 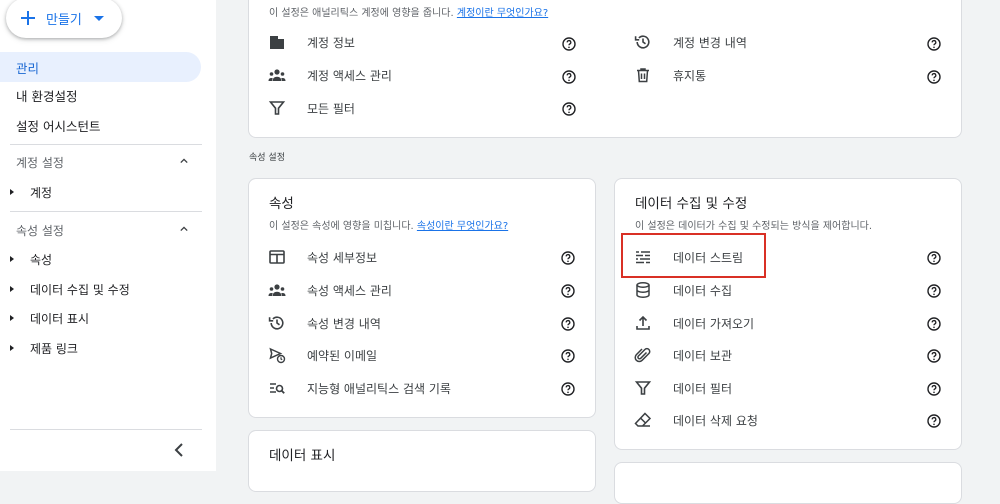 What do you see at coordinates (184, 229) in the screenshot?
I see `chevron-up-icon` at bounding box center [184, 229].